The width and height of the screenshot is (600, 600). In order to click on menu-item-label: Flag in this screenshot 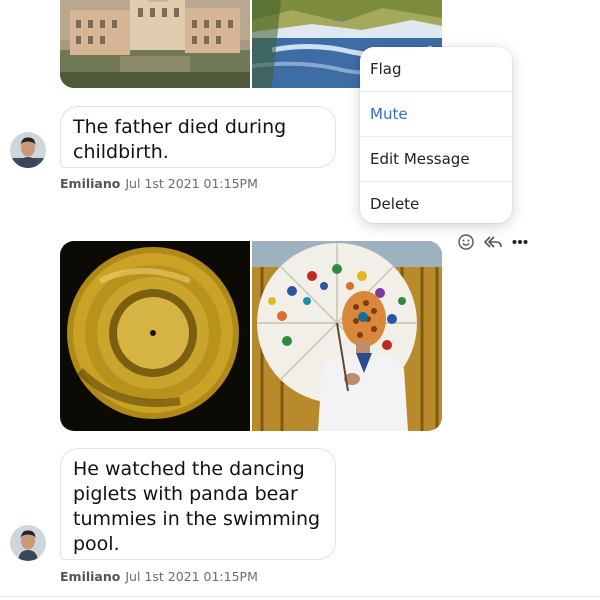, I will do `click(386, 69)`.